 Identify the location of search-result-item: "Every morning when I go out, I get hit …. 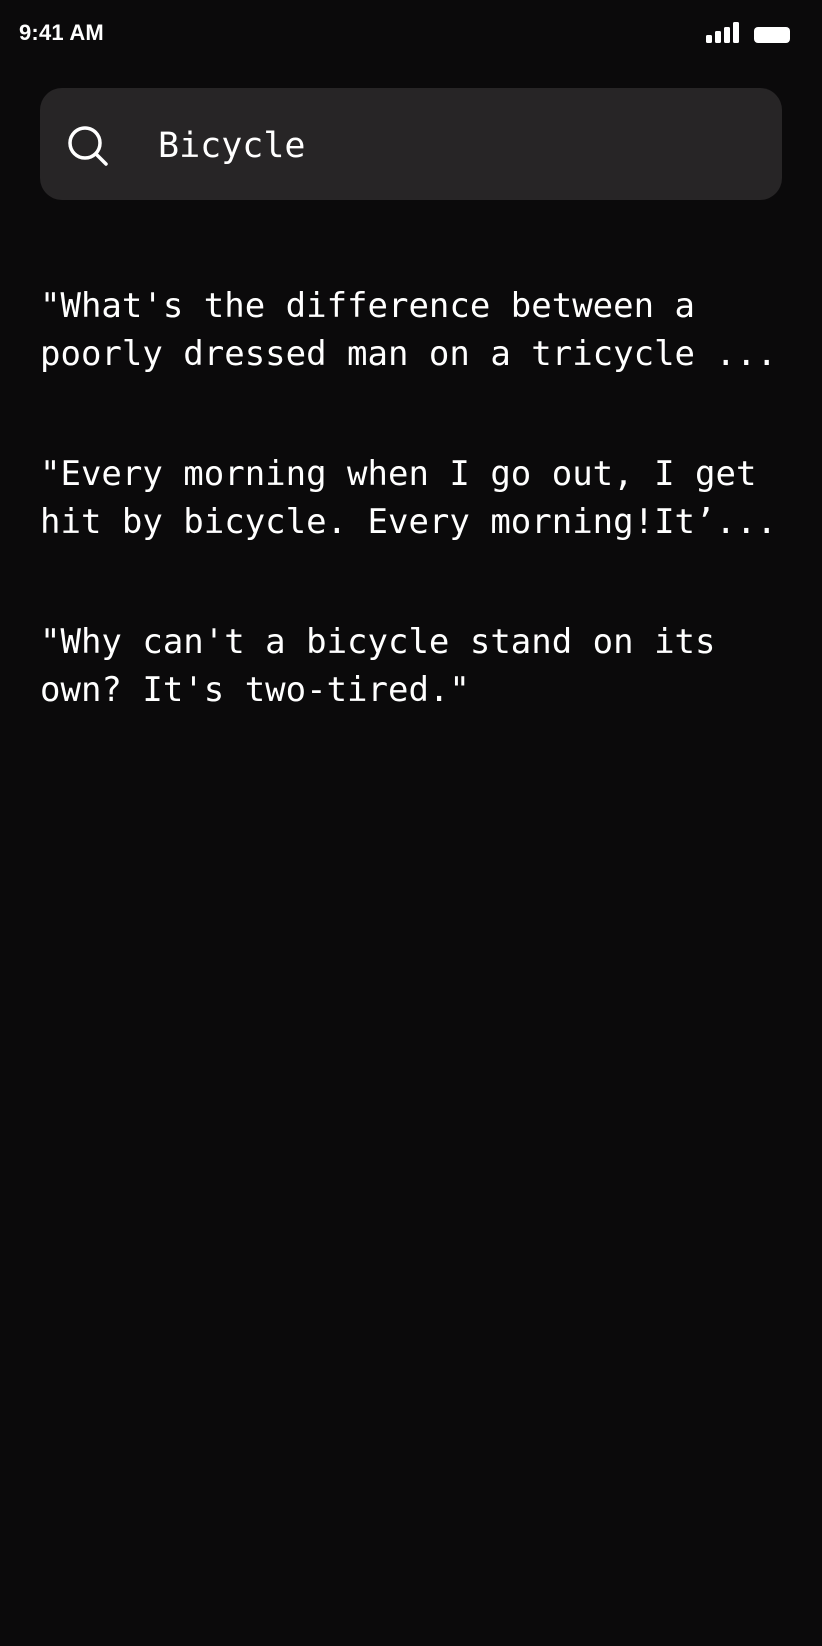
(410, 498).